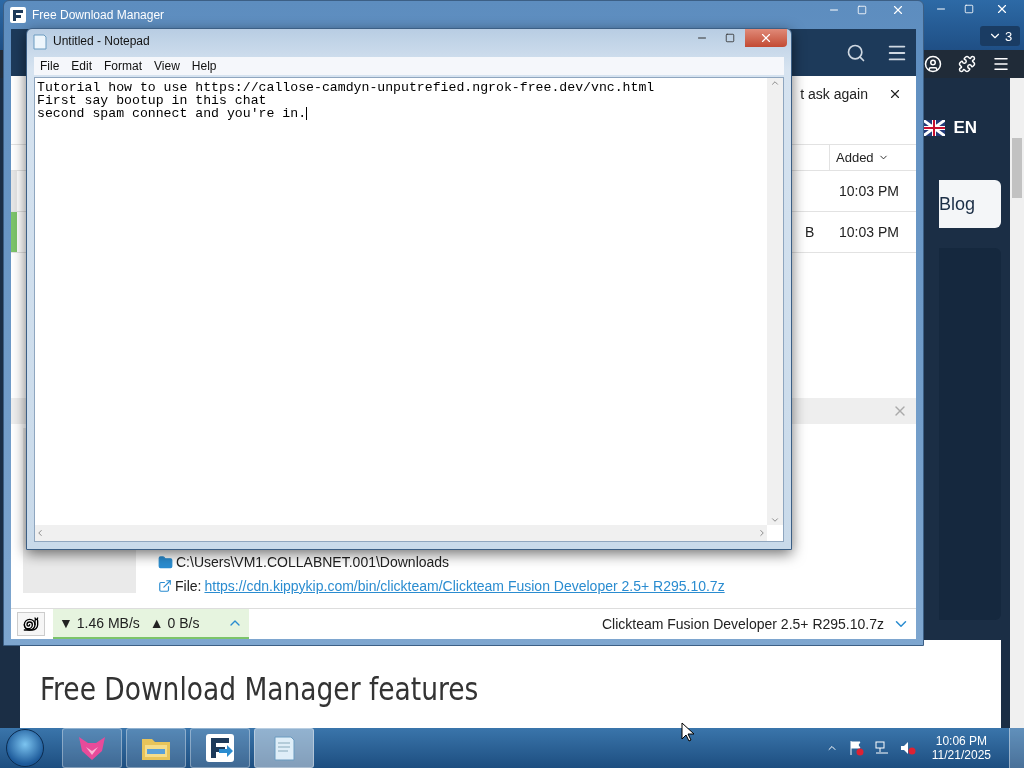  Describe the element at coordinates (775, 520) in the screenshot. I see `scroll-down-icon` at that location.